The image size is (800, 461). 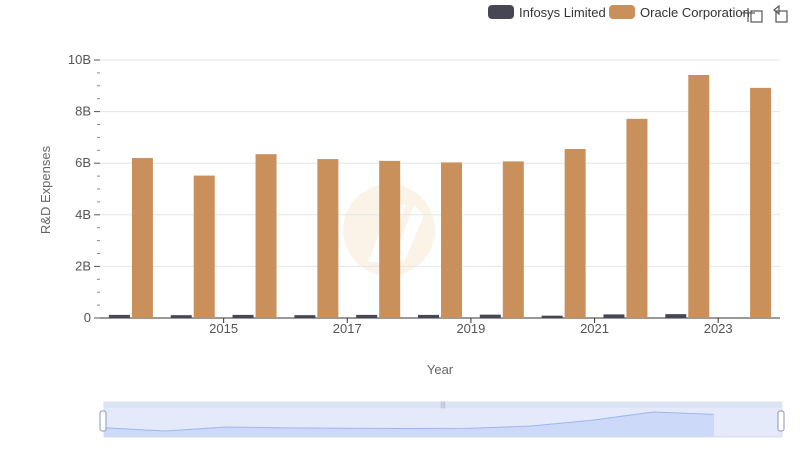 I want to click on y-axis-title: R&D Expenses, so click(x=45, y=189).